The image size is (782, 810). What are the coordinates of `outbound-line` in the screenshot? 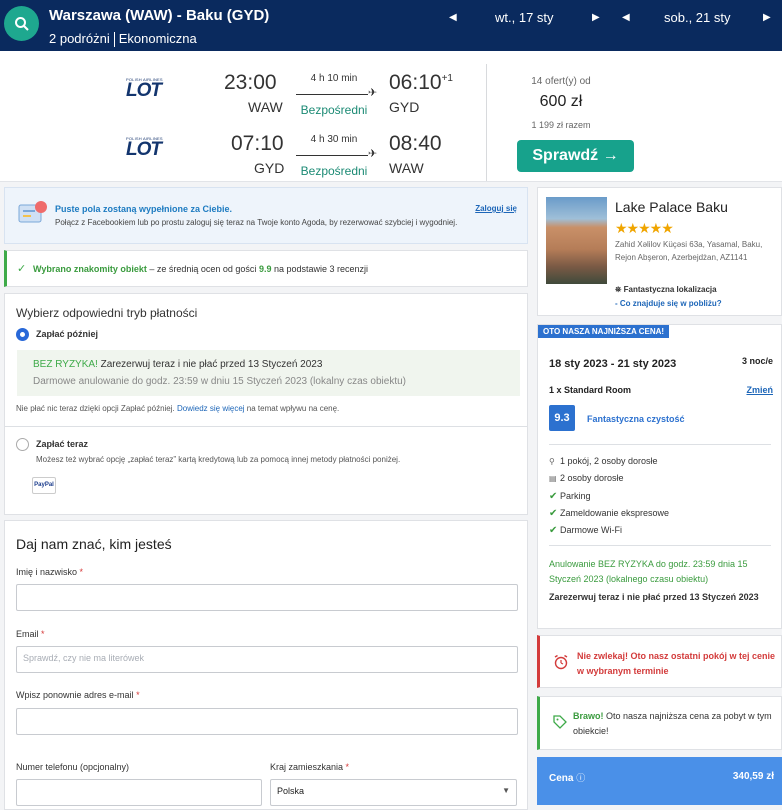 It's located at (332, 94).